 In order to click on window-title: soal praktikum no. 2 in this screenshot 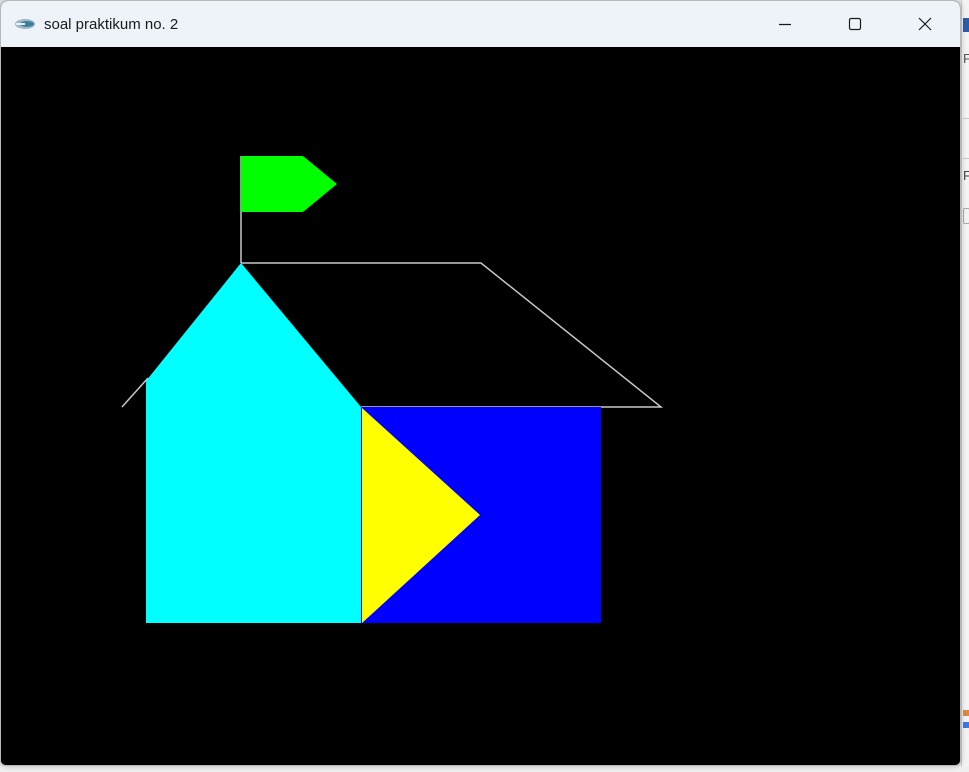, I will do `click(111, 24)`.